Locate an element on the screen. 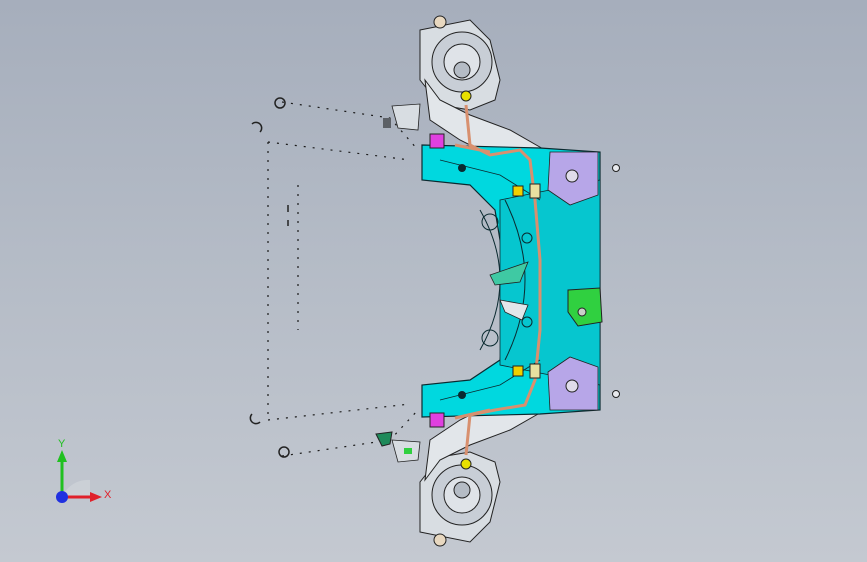 This screenshot has height=562, width=867. dashed-wire-outline is located at coordinates (343, 279).